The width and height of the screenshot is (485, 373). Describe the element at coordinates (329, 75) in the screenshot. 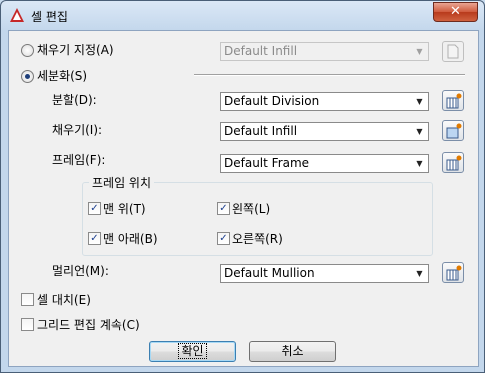

I see `separator` at that location.